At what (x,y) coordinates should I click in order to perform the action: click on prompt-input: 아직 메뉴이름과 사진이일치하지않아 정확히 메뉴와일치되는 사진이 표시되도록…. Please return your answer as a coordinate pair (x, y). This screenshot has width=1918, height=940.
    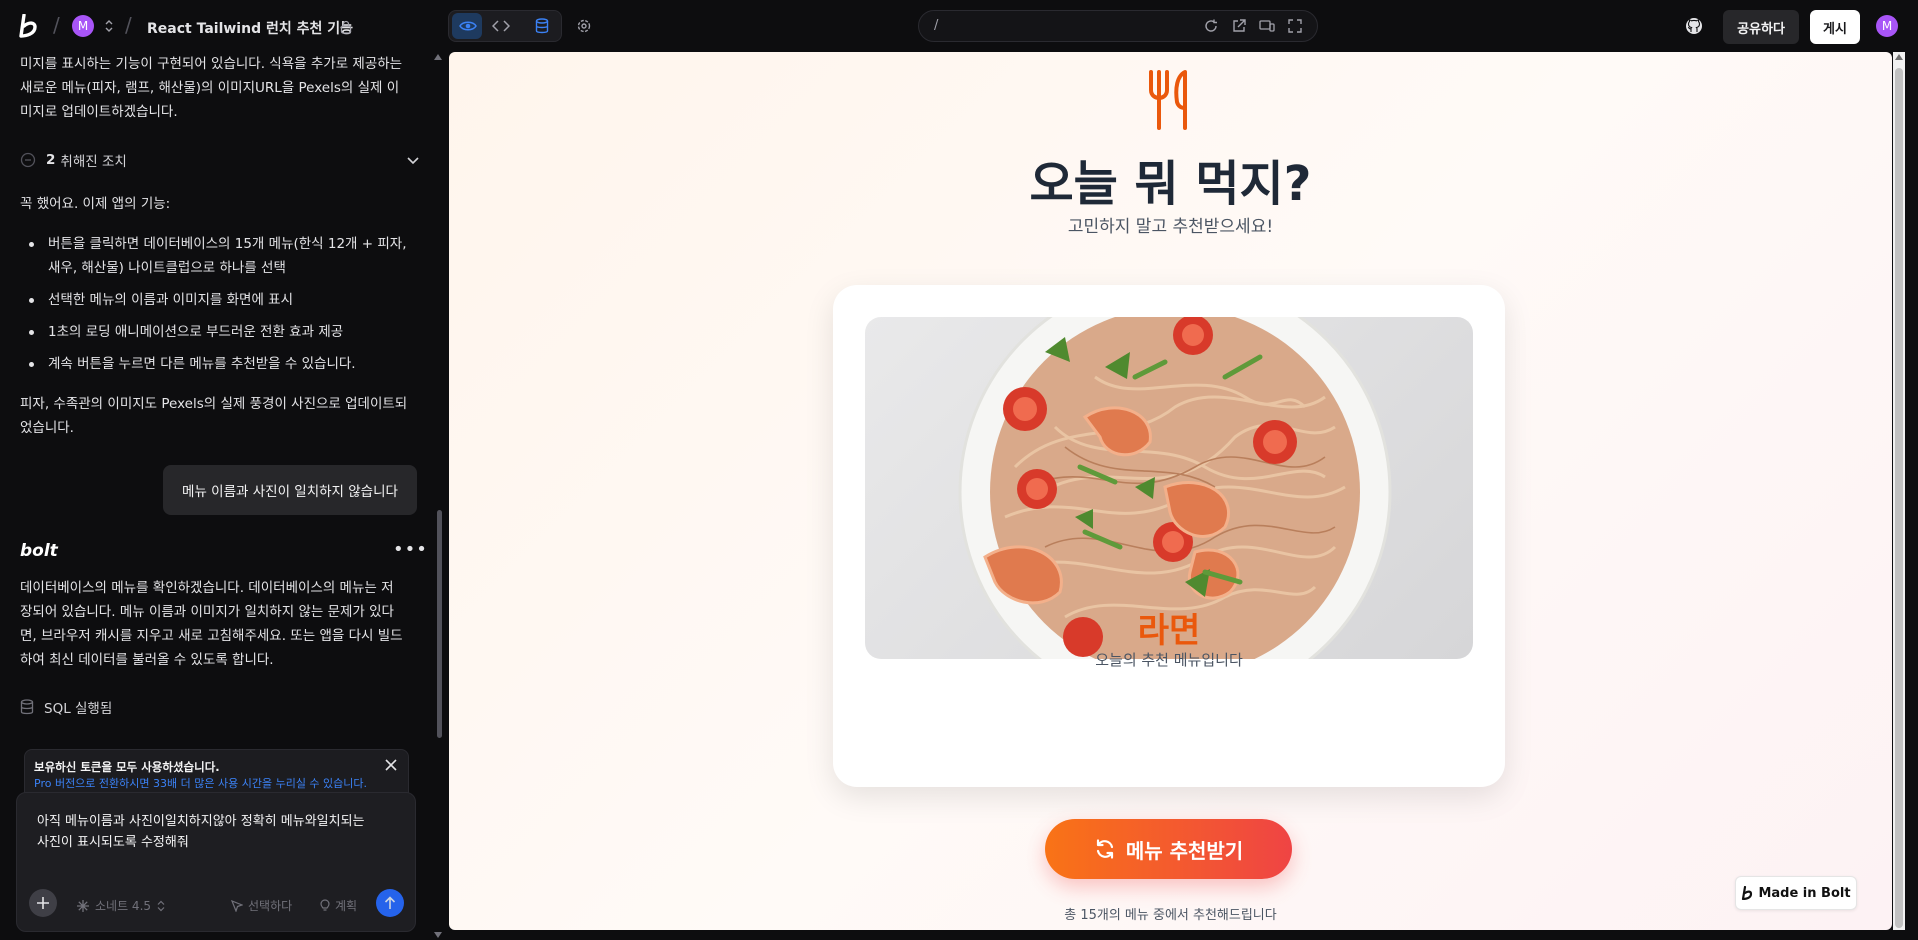
    Looking at the image, I should click on (216, 862).